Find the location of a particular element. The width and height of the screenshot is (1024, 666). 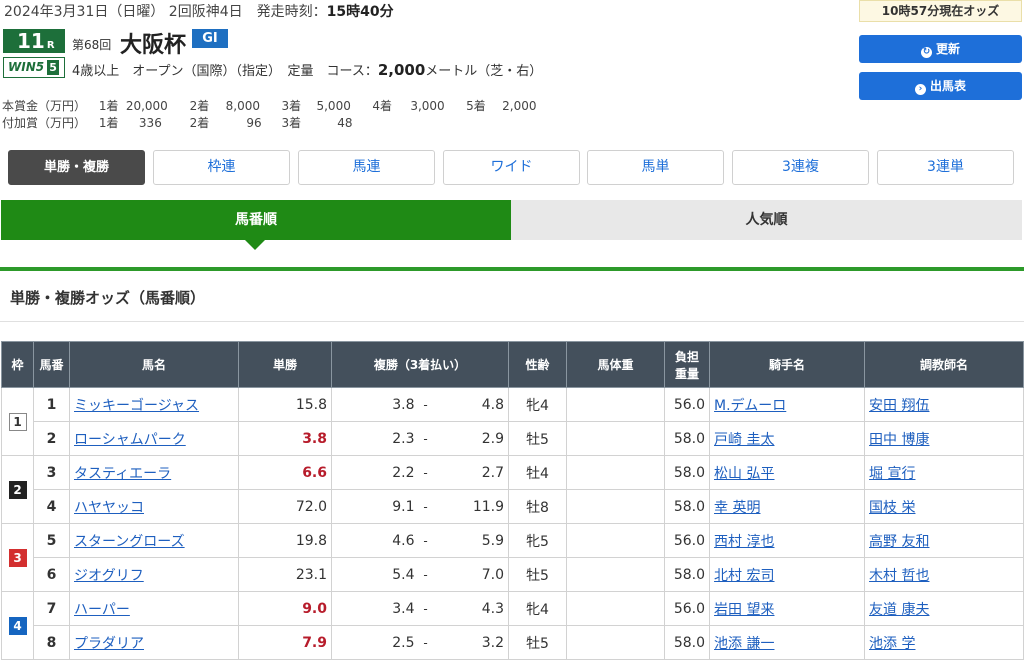

horse-name-cell: プラダリア is located at coordinates (154, 642).